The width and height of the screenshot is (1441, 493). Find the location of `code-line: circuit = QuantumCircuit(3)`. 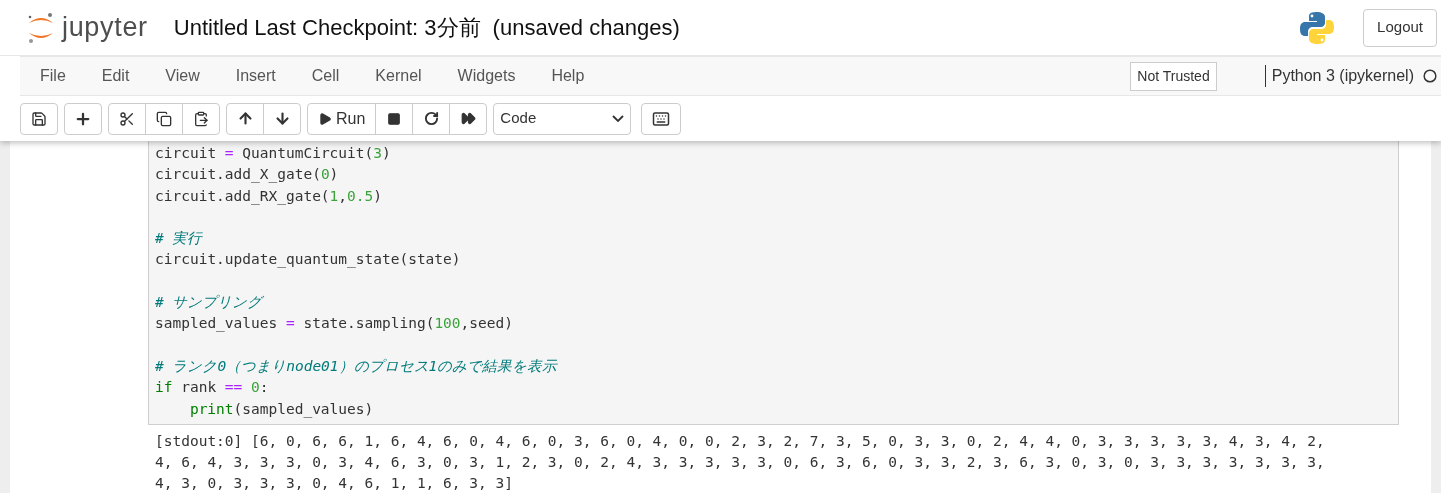

code-line: circuit = QuantumCircuit(3) is located at coordinates (273, 153).